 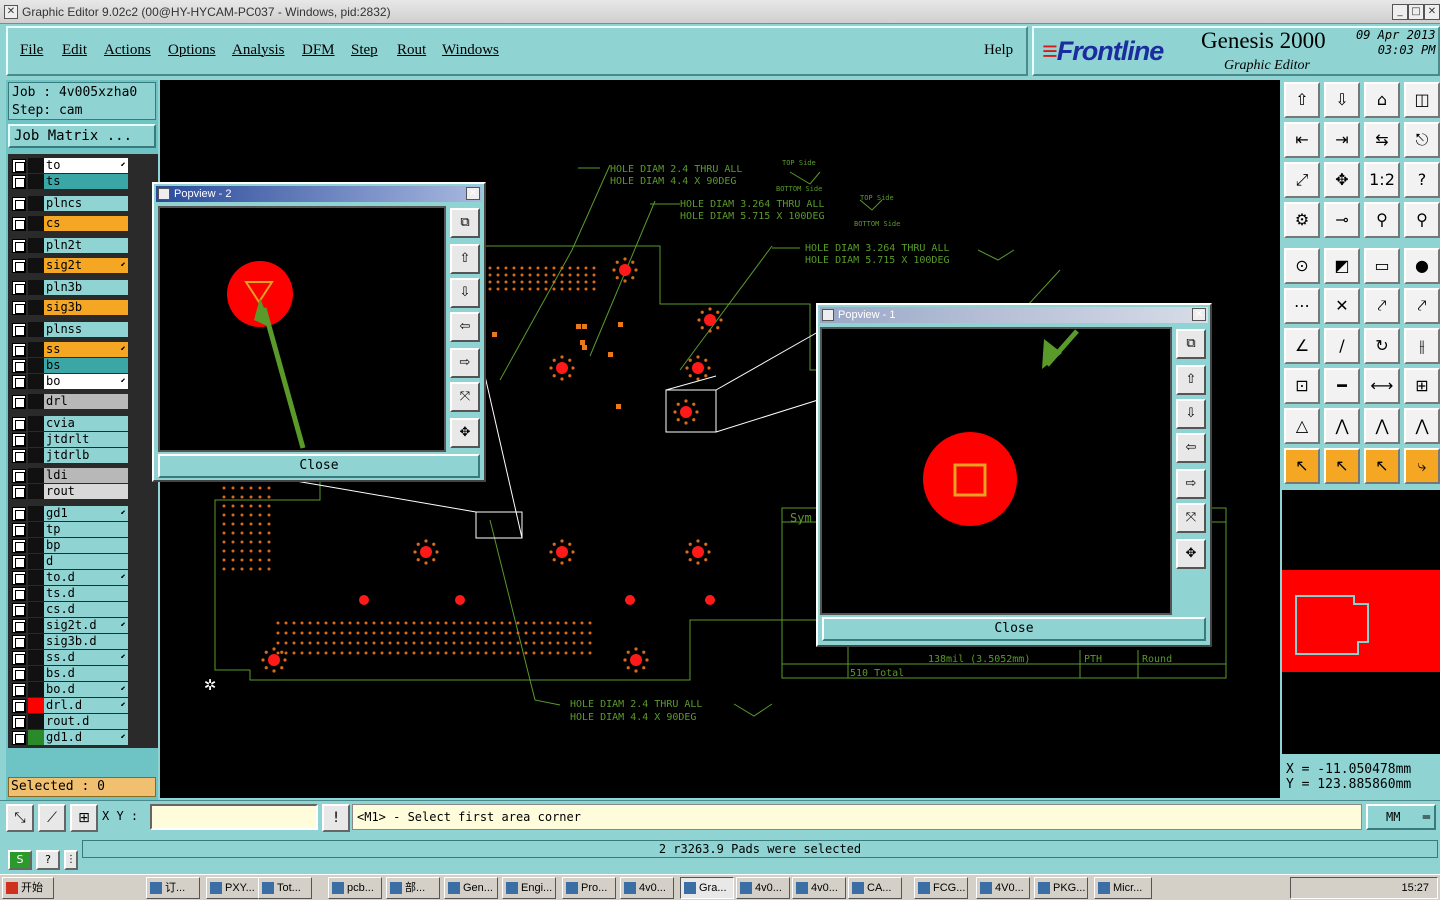 What do you see at coordinates (86, 165) in the screenshot?
I see `layer-name: to ⬋` at bounding box center [86, 165].